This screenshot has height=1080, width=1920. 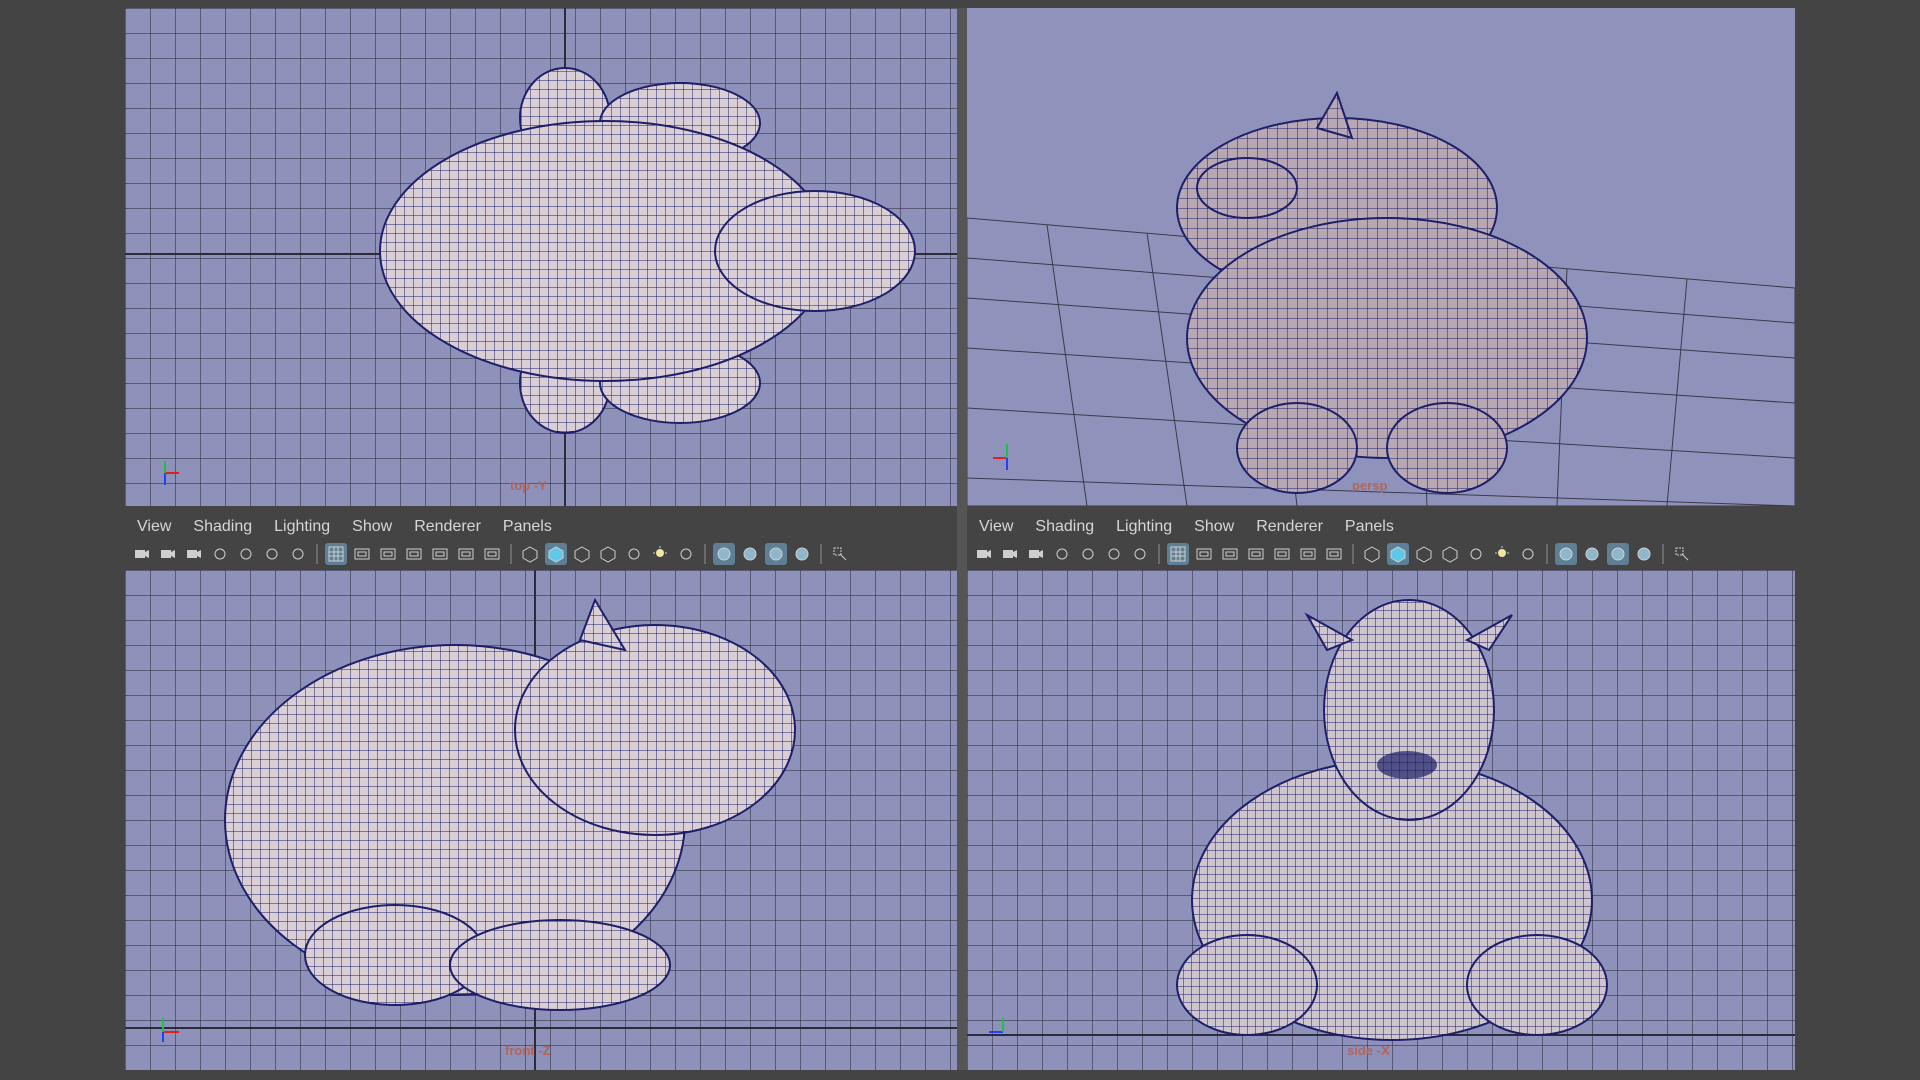 I want to click on panel-toolbar-left, so click(x=491, y=554).